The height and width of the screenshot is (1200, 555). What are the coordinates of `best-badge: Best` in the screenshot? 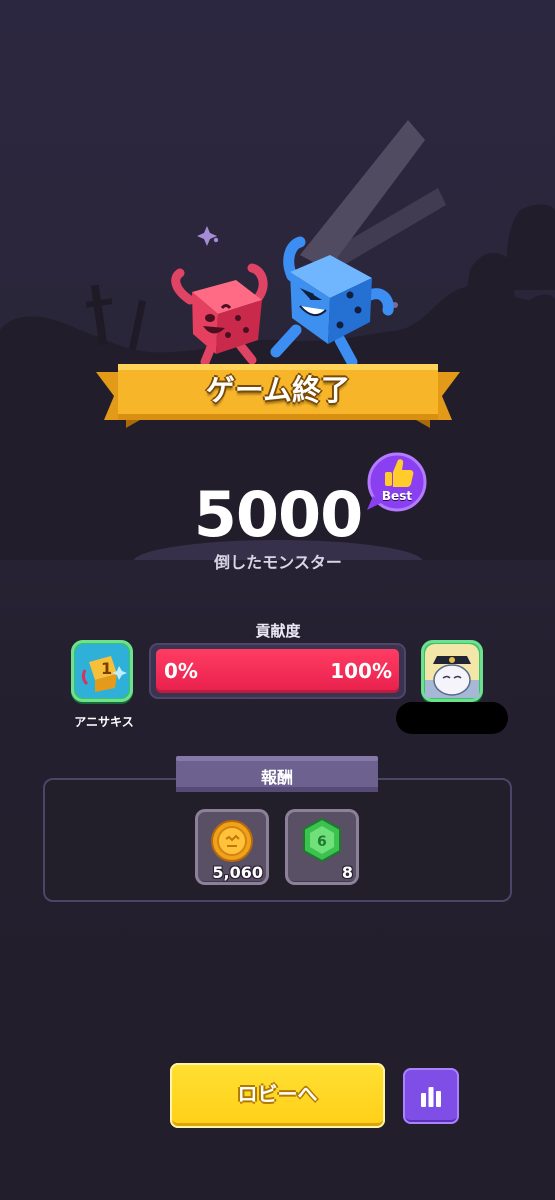 It's located at (397, 483).